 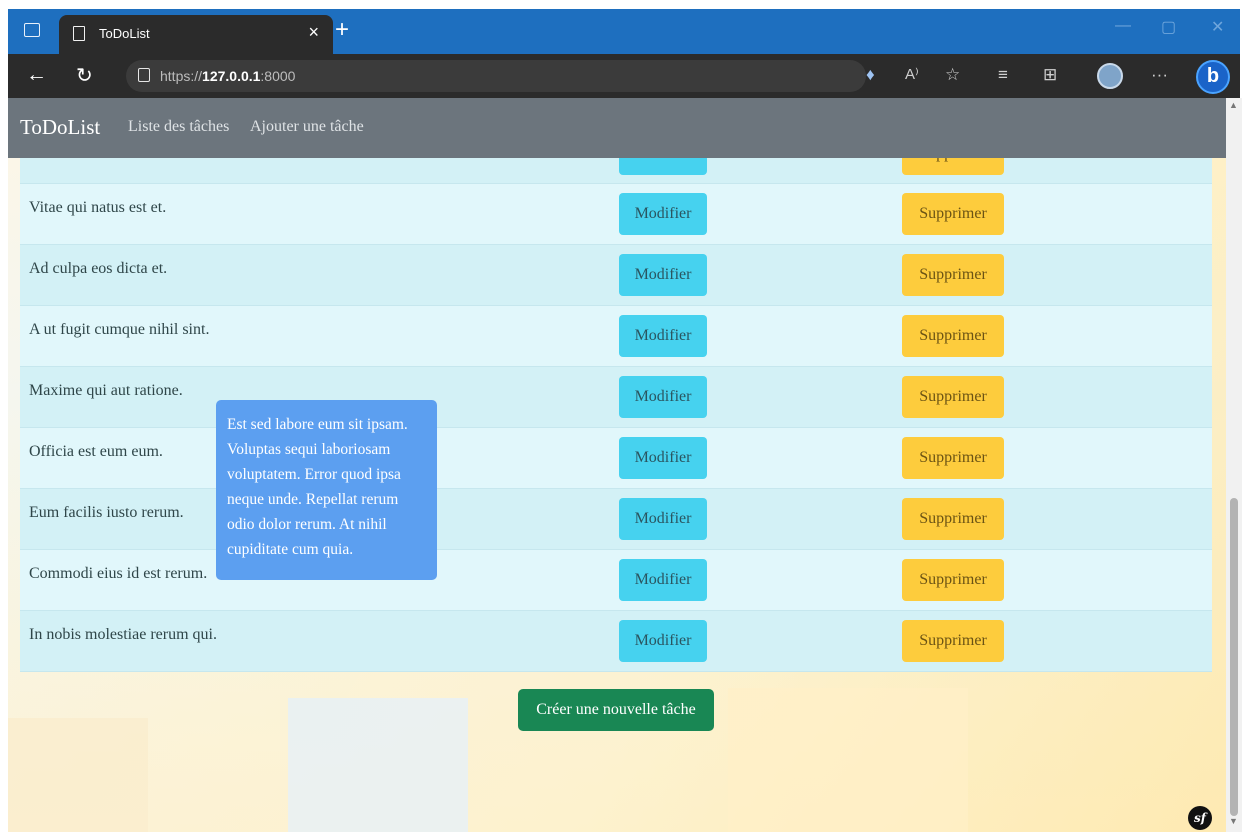 What do you see at coordinates (123, 635) in the screenshot?
I see `task-title: In nobis molestiae rerum qui.` at bounding box center [123, 635].